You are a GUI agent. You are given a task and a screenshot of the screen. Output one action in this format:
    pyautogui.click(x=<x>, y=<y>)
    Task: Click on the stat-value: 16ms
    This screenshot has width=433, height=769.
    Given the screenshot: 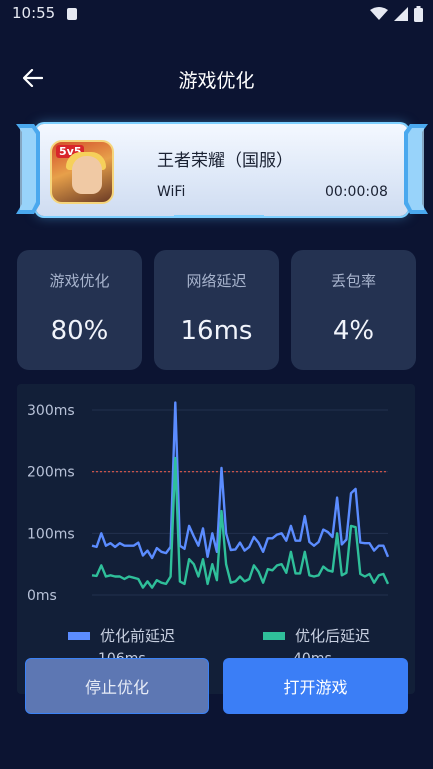 What is the action you would take?
    pyautogui.click(x=216, y=331)
    